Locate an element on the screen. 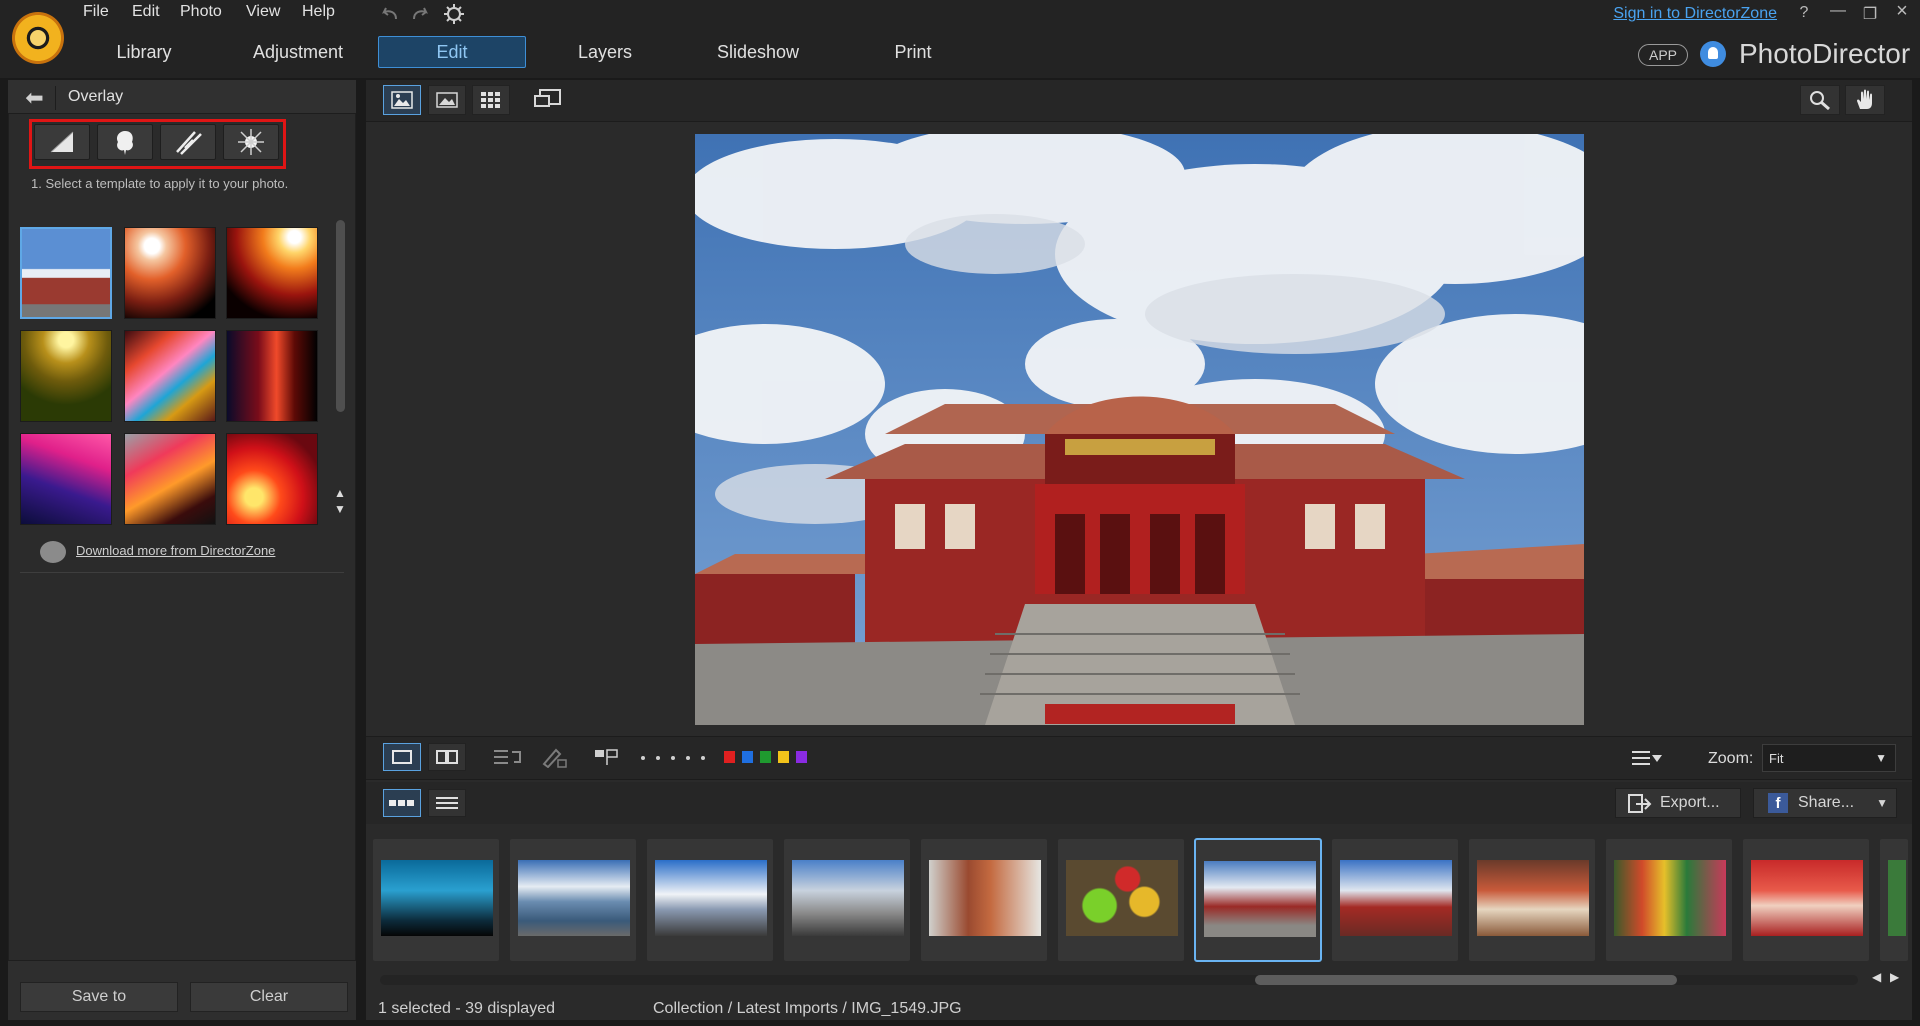 Image resolution: width=1920 pixels, height=1026 pixels. minimize-icon: — is located at coordinates (1838, 11).